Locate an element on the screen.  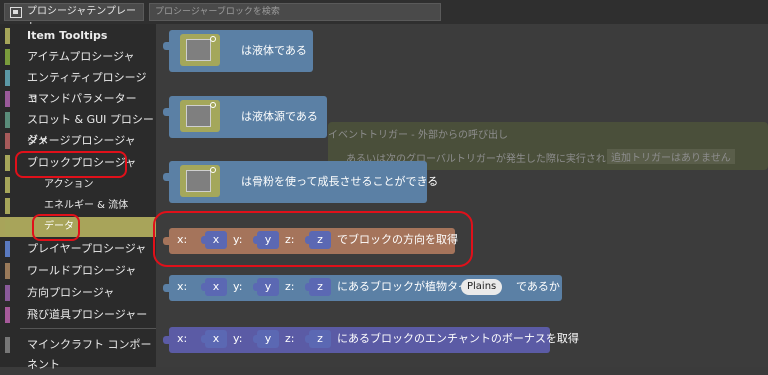
enchant-bonus-block: x: x y: y z: z にあるブロックのエンチャントのボーナスを取得 is located at coordinates (371, 340).